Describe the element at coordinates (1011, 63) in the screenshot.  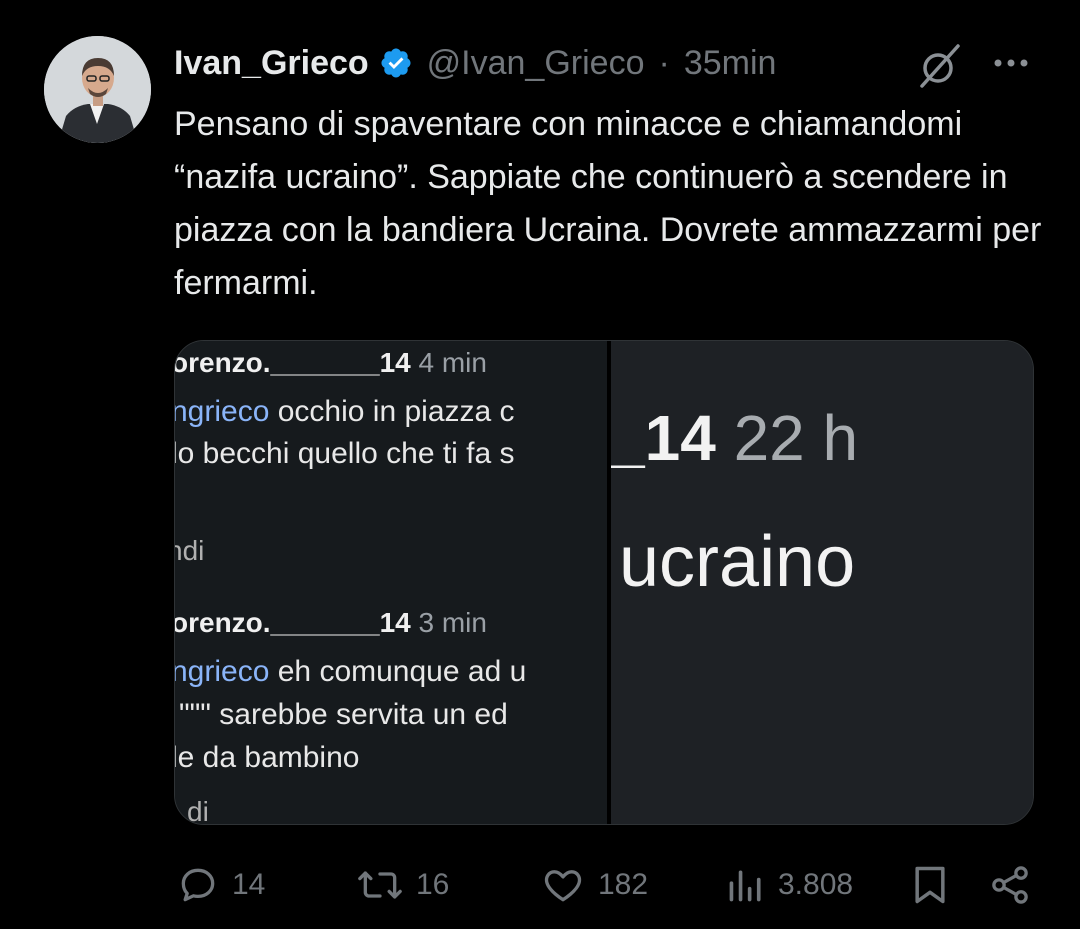
I see `more-icon` at that location.